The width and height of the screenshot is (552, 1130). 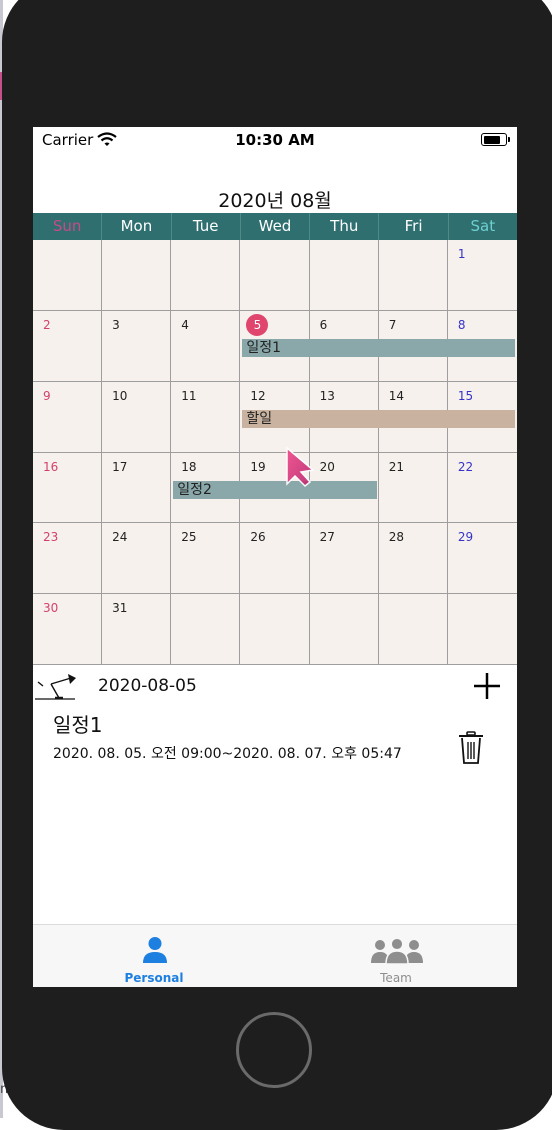 What do you see at coordinates (51, 537) in the screenshot?
I see `day-number: 23` at bounding box center [51, 537].